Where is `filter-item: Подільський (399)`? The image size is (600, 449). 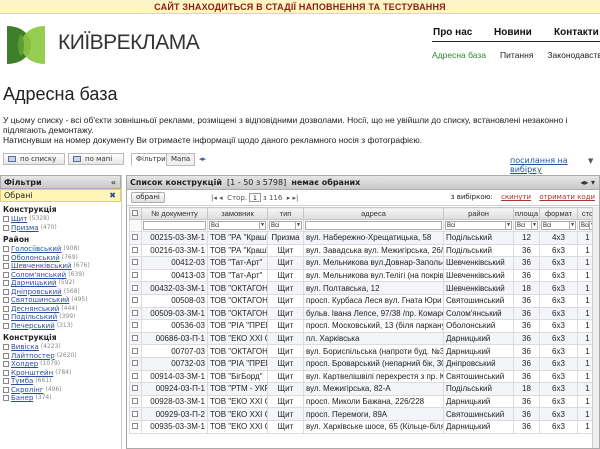
filter-item: Подільський (399) is located at coordinates (62, 317).